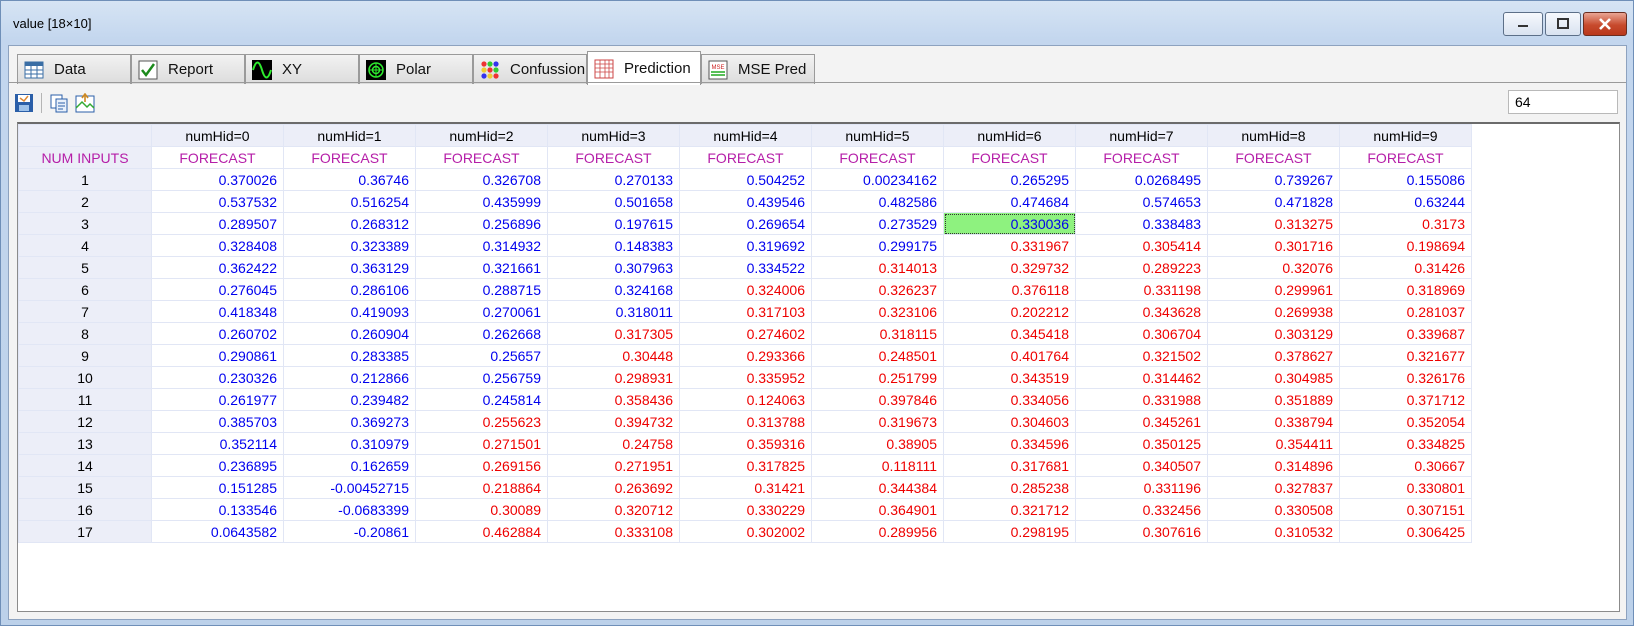 This screenshot has height=626, width=1634. I want to click on row-header: 17, so click(85, 531).